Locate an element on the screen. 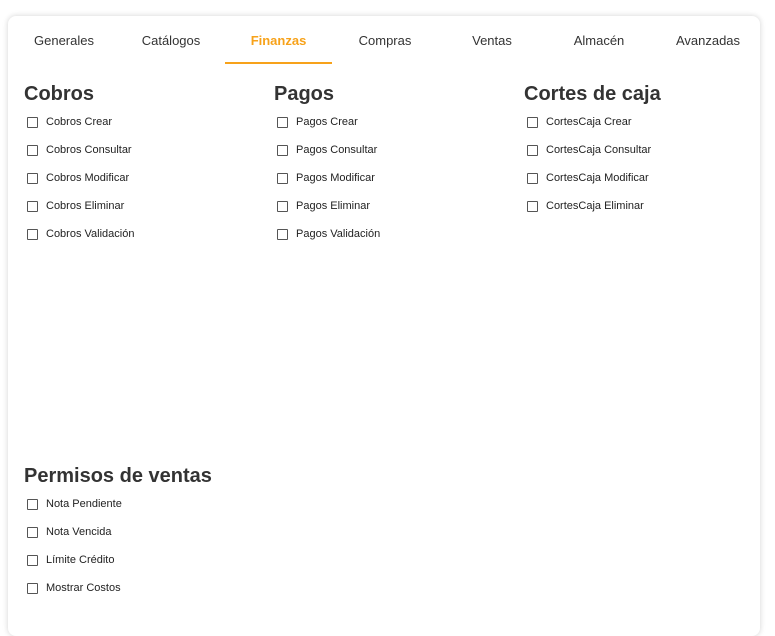 The image size is (775, 636). permission-label: Cobros Consultar is located at coordinates (89, 150).